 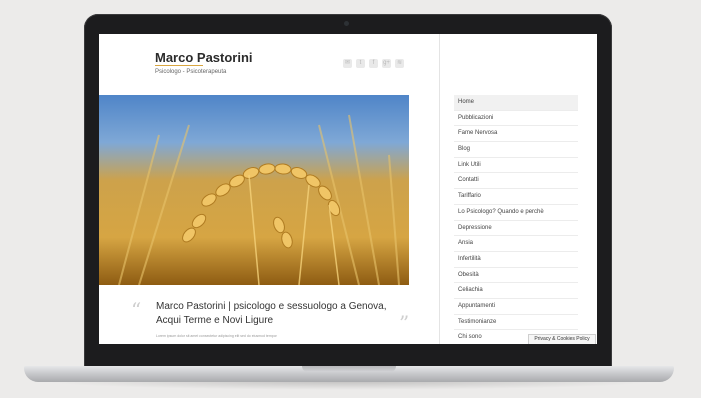 I want to click on nav-item-link-utili: Link Utili, so click(x=516, y=166).